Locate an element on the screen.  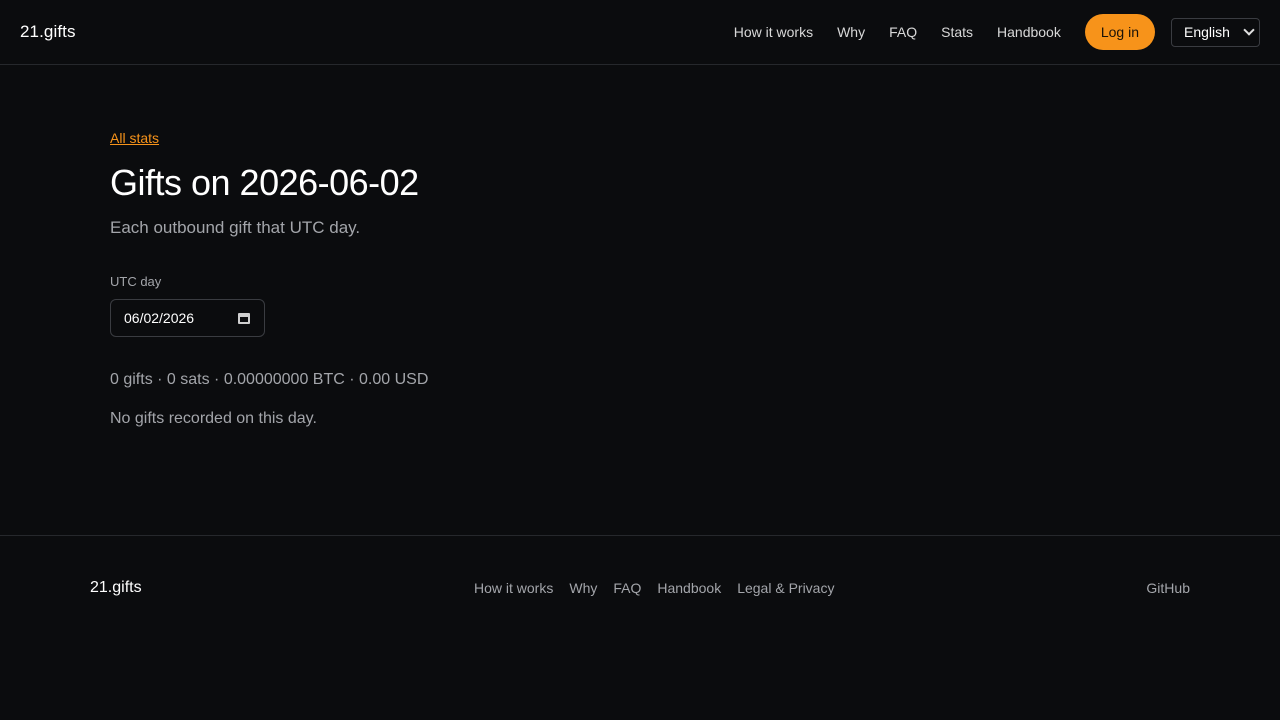
language-select-value: English is located at coordinates (1207, 32).